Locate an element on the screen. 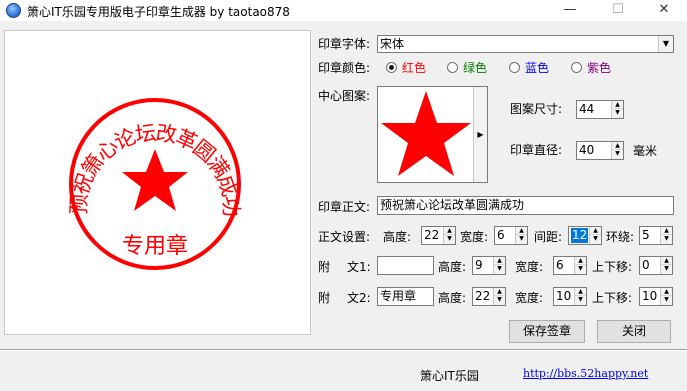 The height and width of the screenshot is (391, 687). spacing-stepper: 12 ▲ ▼ is located at coordinates (585, 235).